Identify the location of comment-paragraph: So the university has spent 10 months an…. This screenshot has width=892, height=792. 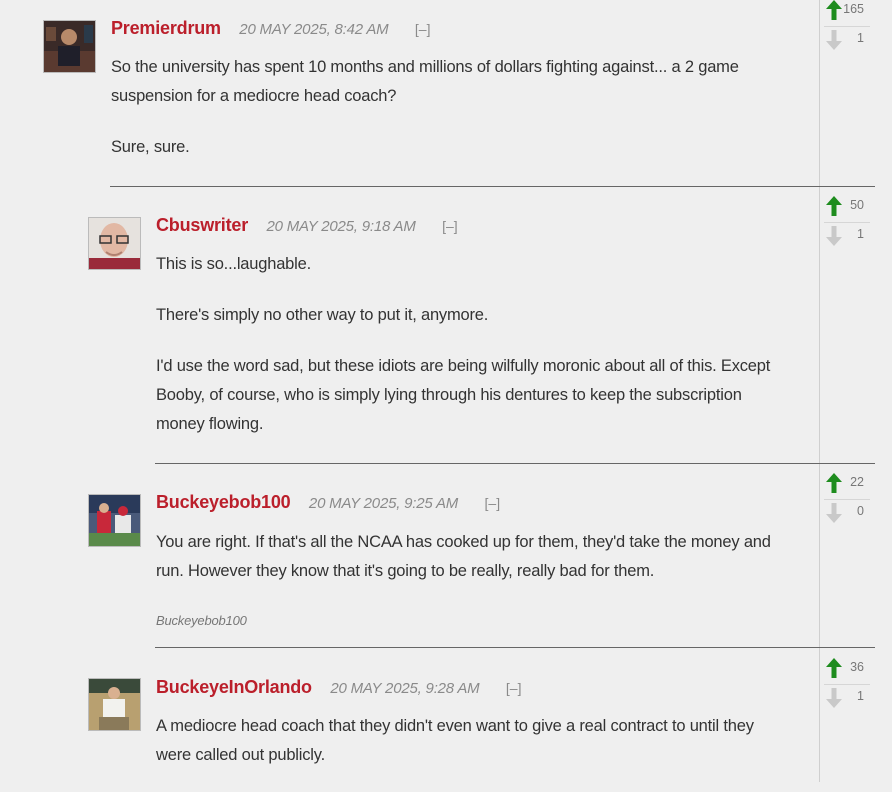
(425, 81).